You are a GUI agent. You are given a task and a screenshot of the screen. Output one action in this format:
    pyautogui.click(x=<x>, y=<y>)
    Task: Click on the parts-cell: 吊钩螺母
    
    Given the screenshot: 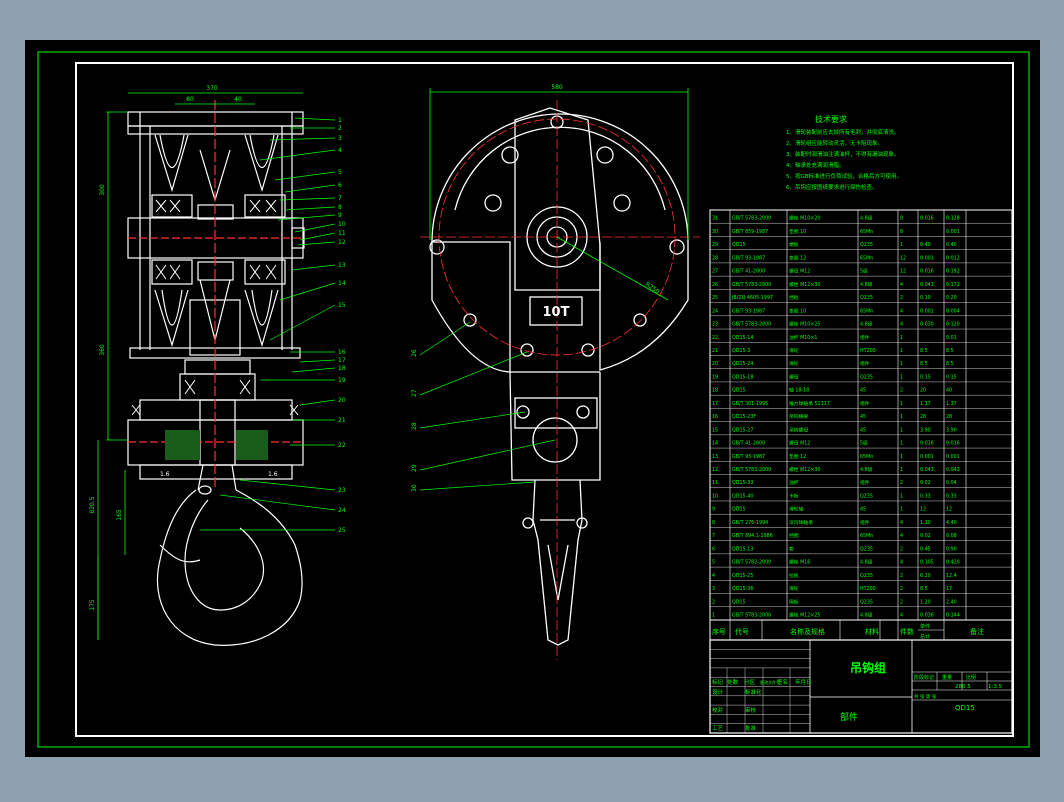 What is the action you would take?
    pyautogui.click(x=798, y=429)
    